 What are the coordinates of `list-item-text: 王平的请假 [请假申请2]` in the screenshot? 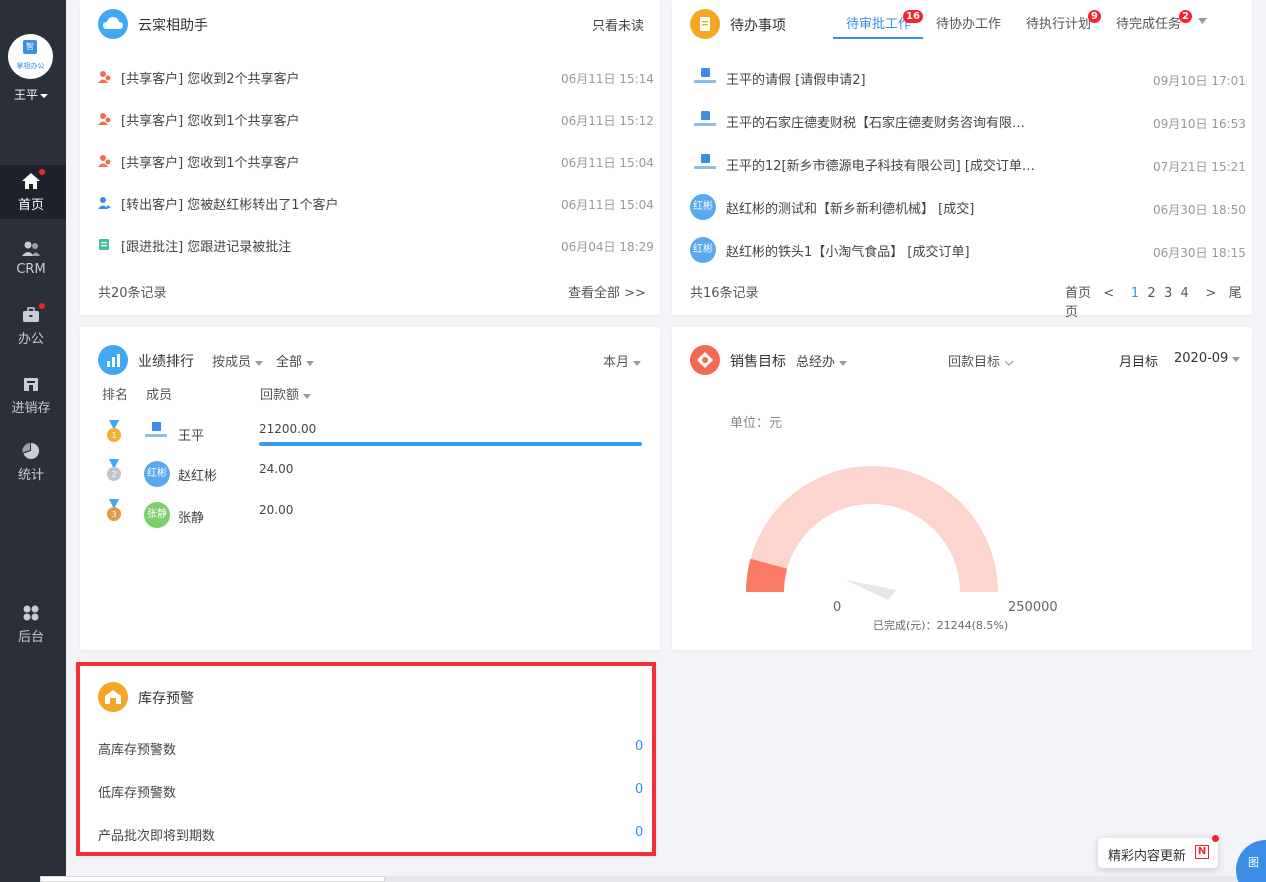 It's located at (796, 78).